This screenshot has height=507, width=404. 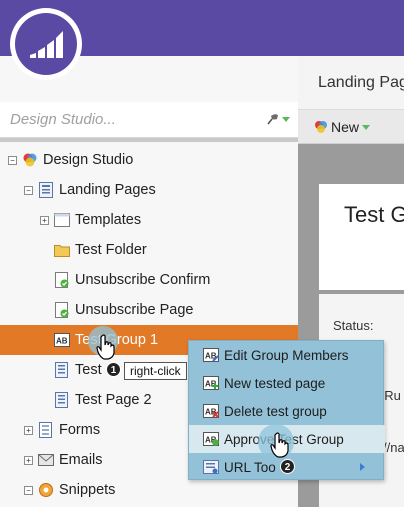 I want to click on menu-item-new-tested-page: AB New tested page, so click(x=287, y=383).